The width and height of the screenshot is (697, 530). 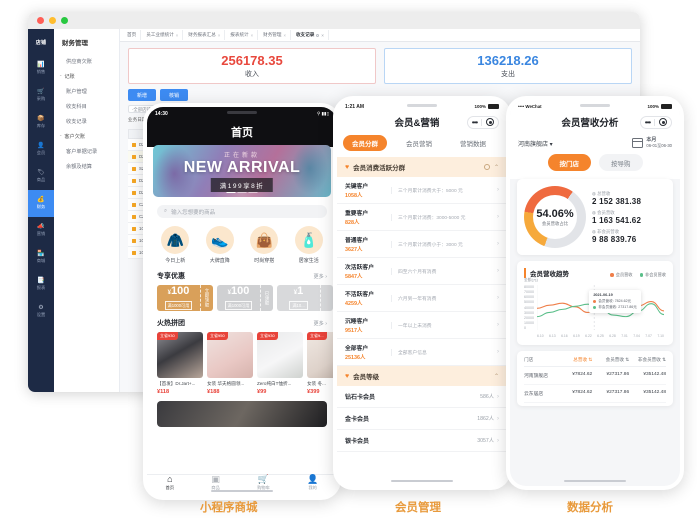 What do you see at coordinates (180, 363) in the screenshot?
I see `product-card-0: 立省¥30 【首发】Dr.Jart+... ¥118` at bounding box center [180, 363].